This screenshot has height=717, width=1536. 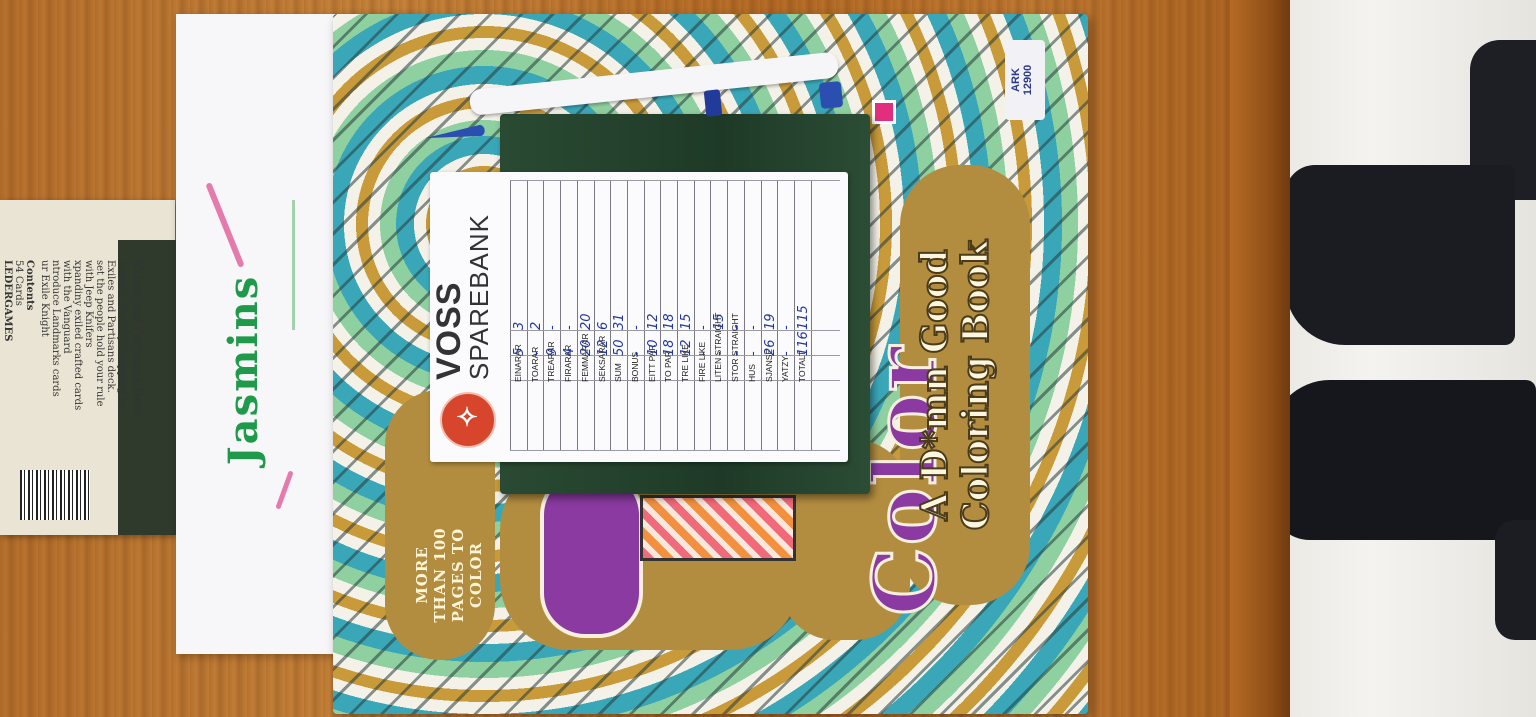 I want to click on more-line: THAN 100, so click(x=440, y=575).